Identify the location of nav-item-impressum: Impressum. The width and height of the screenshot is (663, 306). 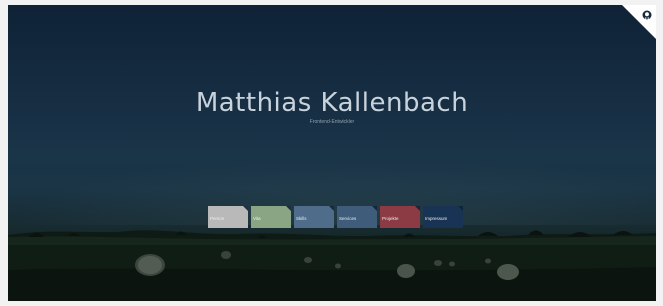
(443, 217).